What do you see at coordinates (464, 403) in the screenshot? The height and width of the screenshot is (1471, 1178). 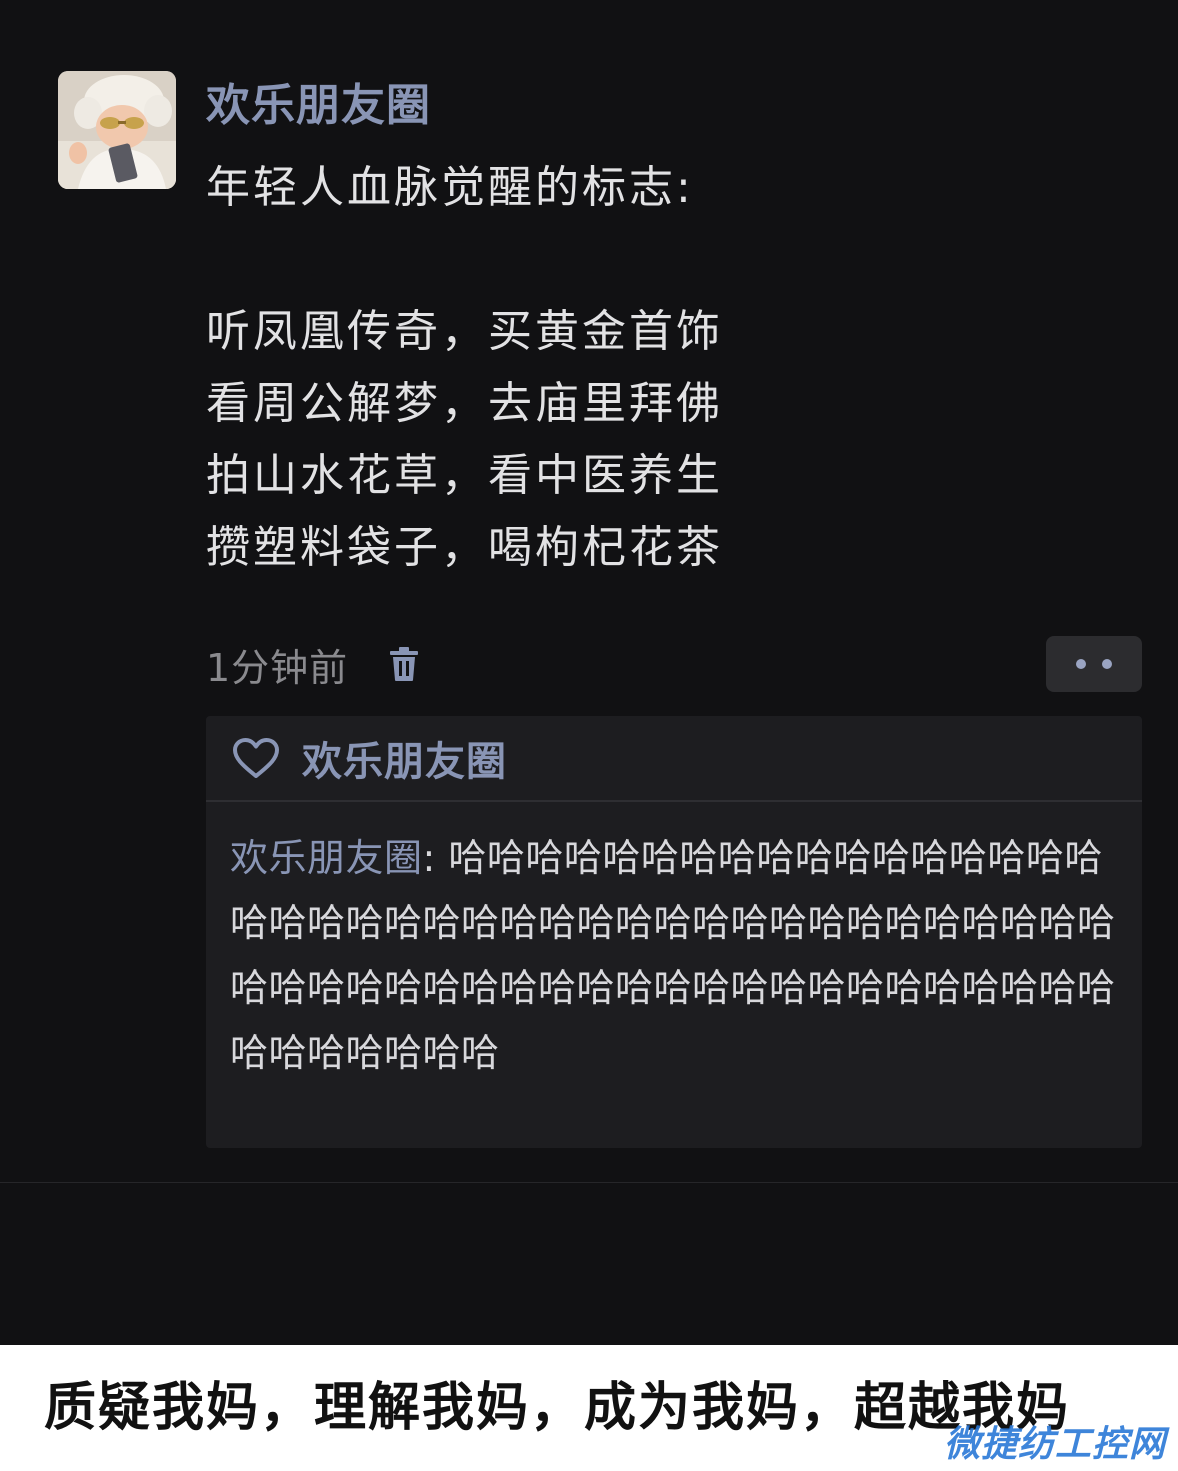 I see `post-line: 看周公解梦，去庙里拜佛` at bounding box center [464, 403].